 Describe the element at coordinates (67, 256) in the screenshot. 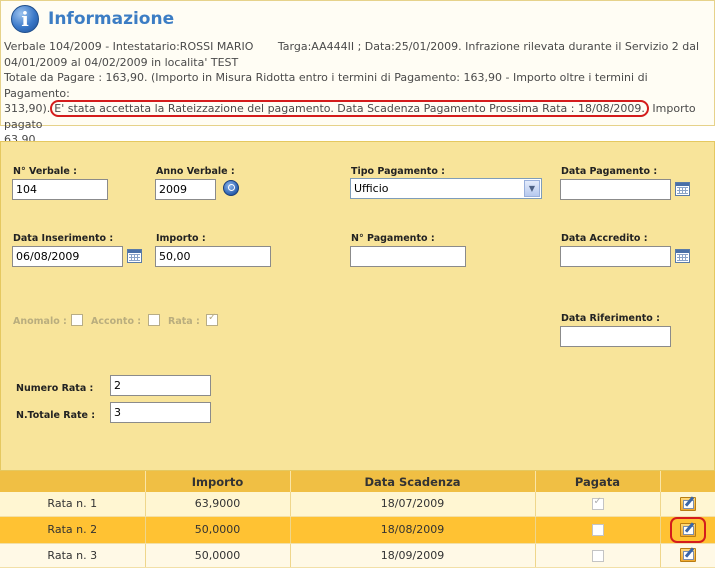

I see `data-inserimento-input: 06/08/2009` at that location.